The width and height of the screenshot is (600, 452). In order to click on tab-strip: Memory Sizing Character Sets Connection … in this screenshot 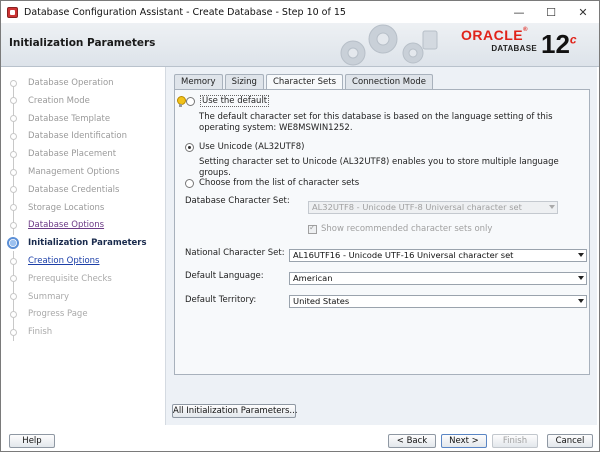, I will do `click(304, 82)`.